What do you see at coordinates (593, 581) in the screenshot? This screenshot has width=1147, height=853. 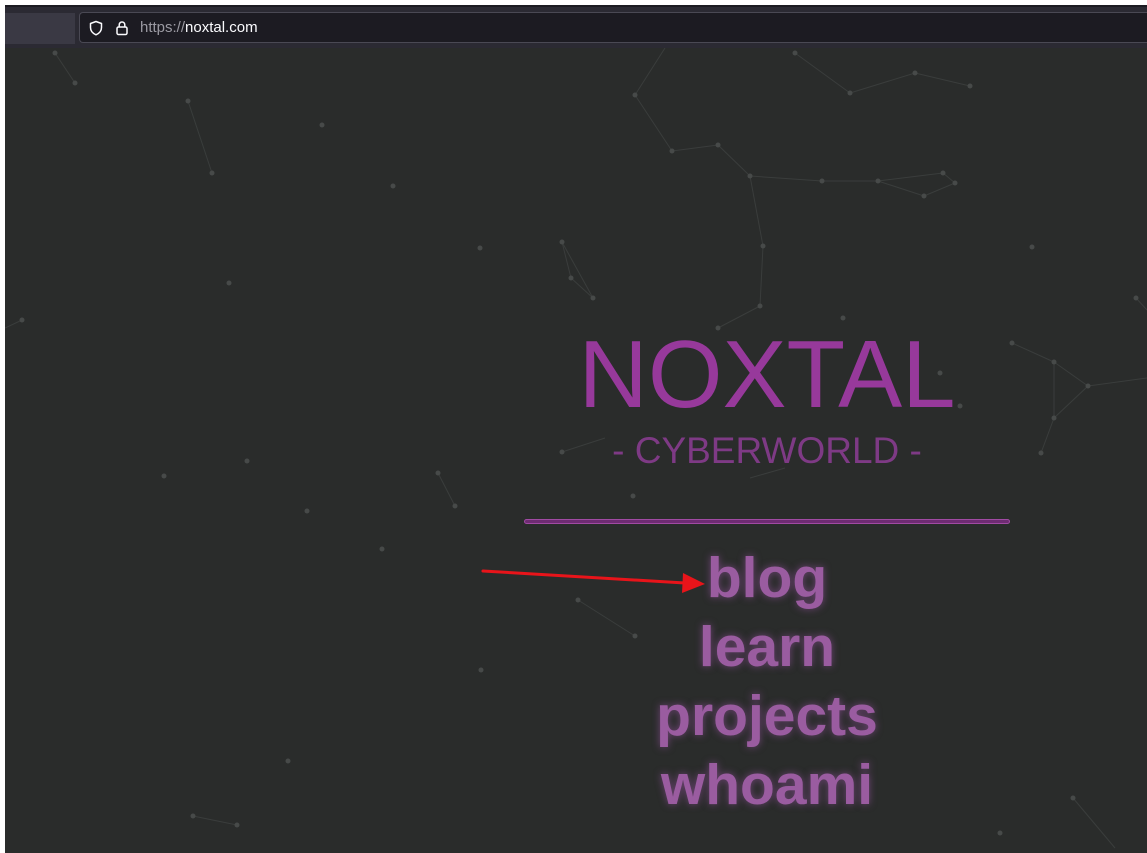 I see `red-arrow-annotation` at bounding box center [593, 581].